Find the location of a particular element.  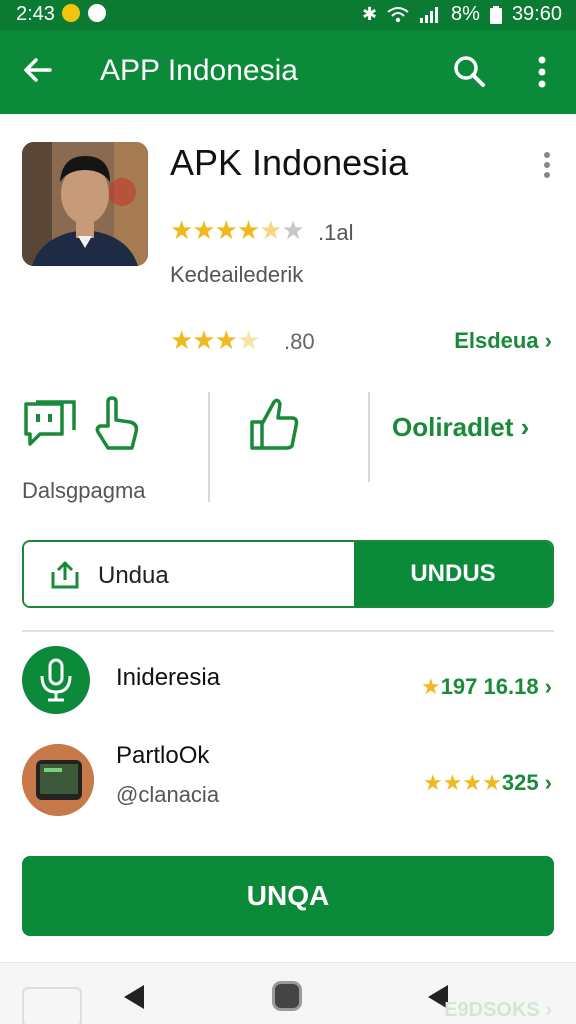

person-photo is located at coordinates (85, 204).